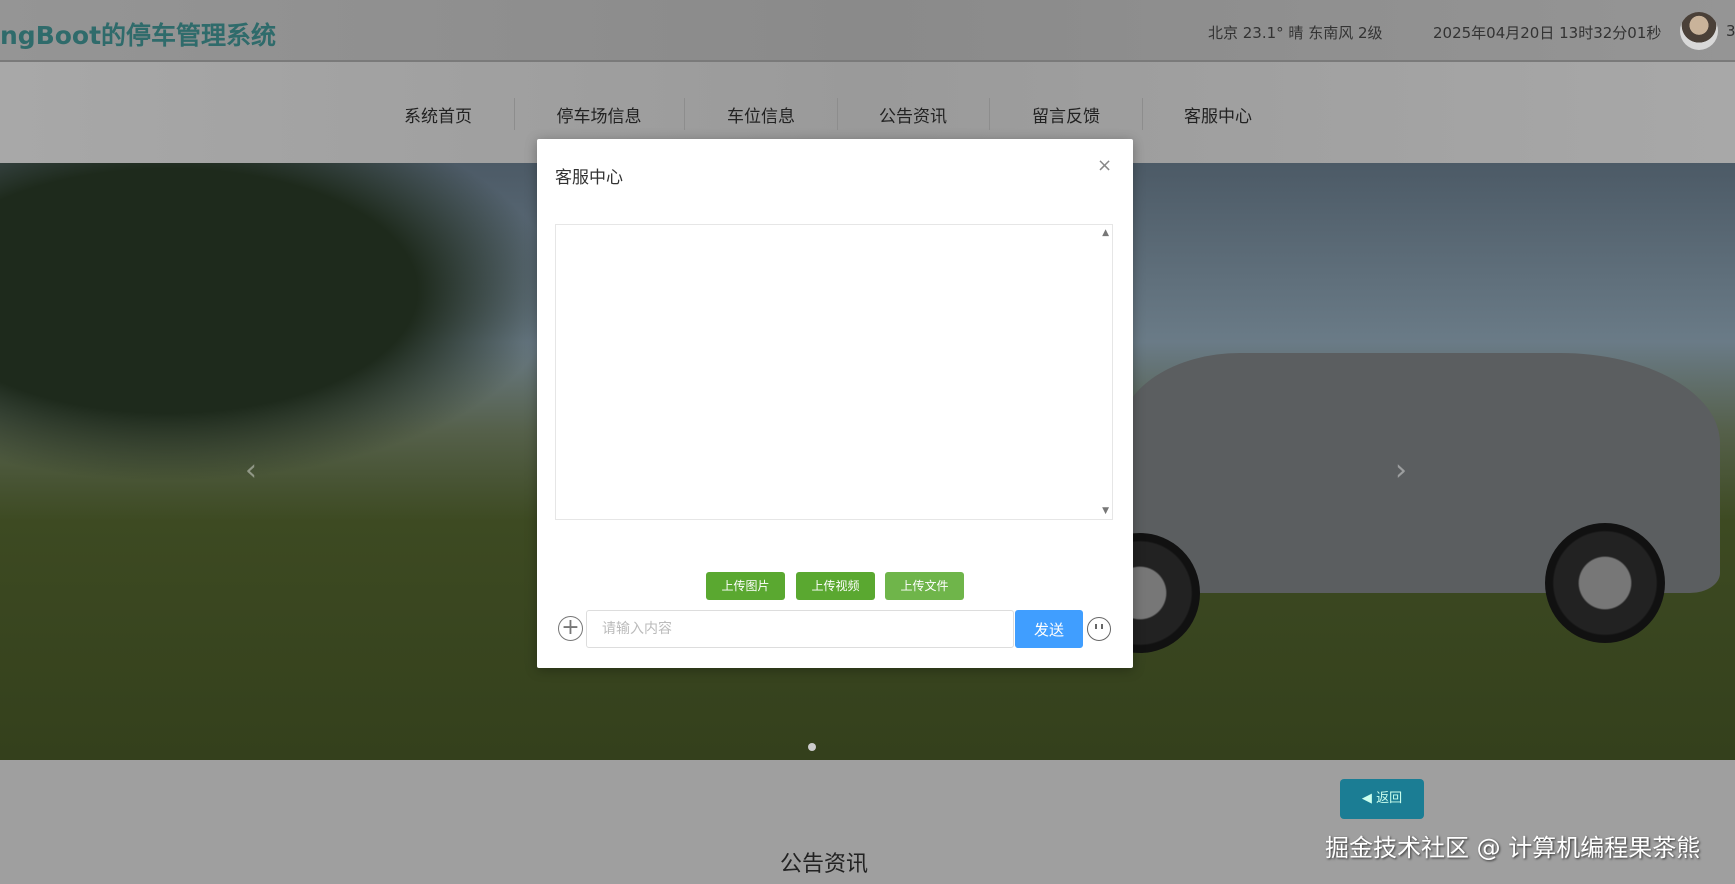 The height and width of the screenshot is (884, 1735). What do you see at coordinates (1295, 33) in the screenshot?
I see `weather-info: 北京 23.1° 晴 东南风 2级` at bounding box center [1295, 33].